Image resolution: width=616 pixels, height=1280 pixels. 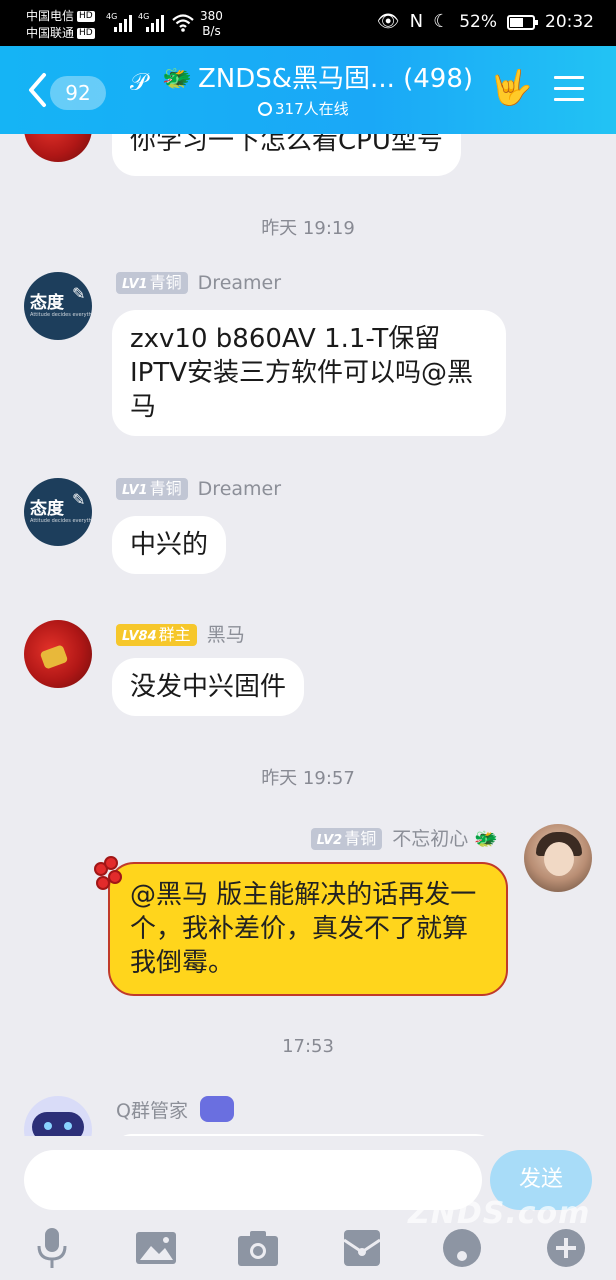 I want to click on sender-meta: LV2 青铜 不忘初心 🐲, so click(x=404, y=837).